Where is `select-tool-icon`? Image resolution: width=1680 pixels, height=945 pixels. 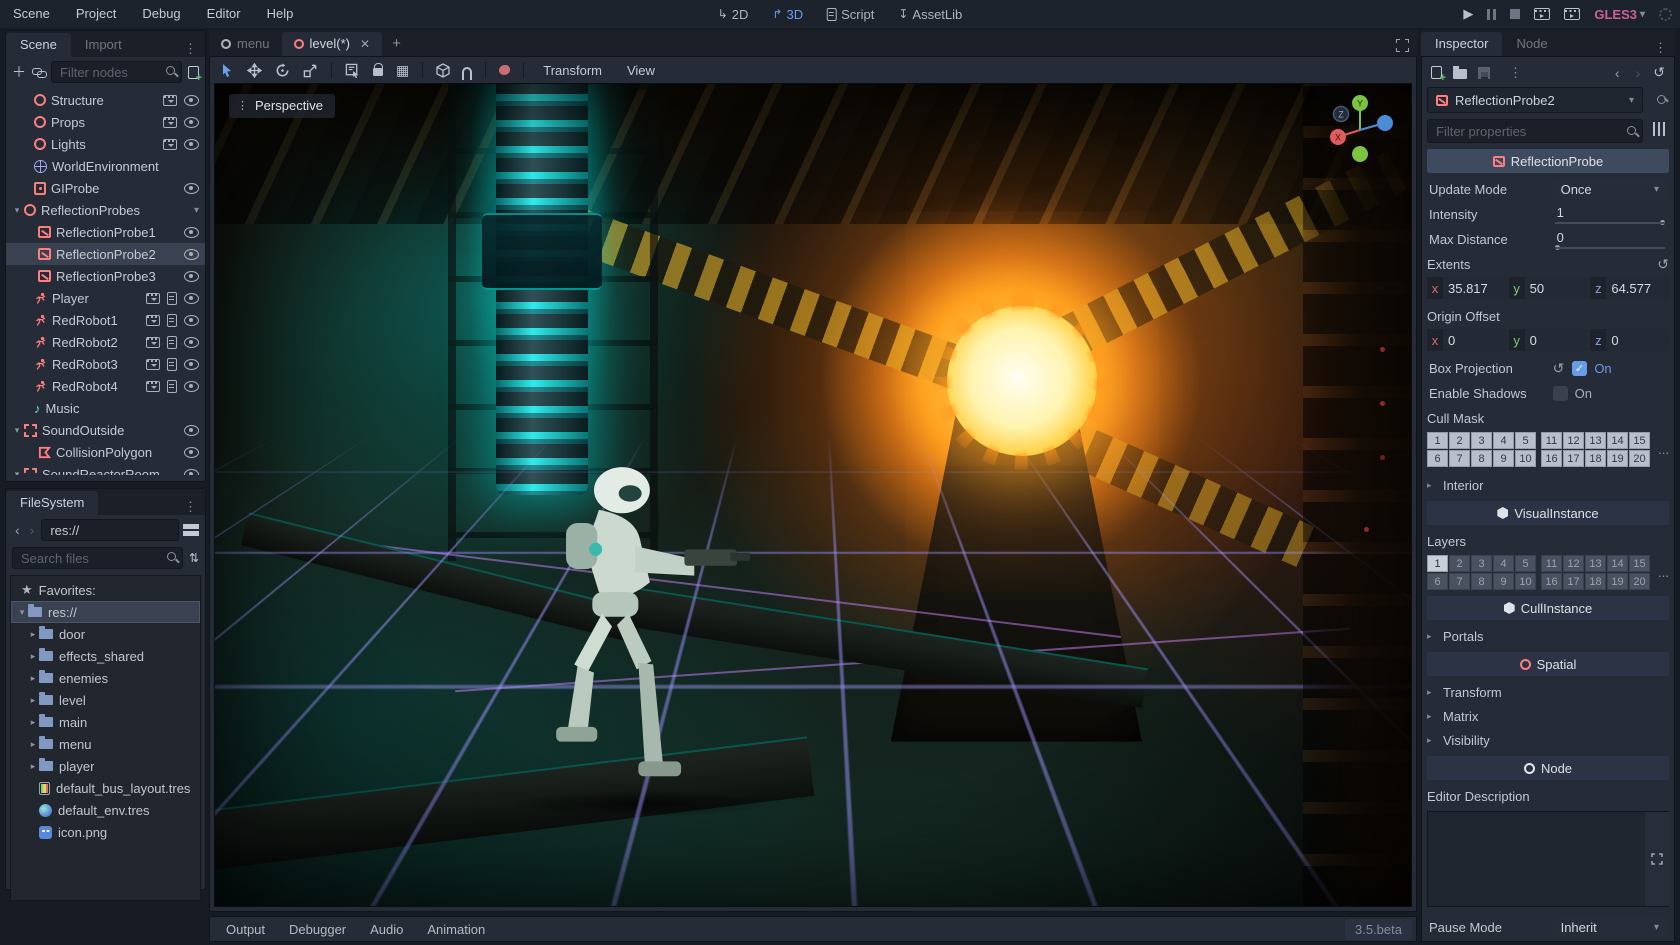 select-tool-icon is located at coordinates (227, 70).